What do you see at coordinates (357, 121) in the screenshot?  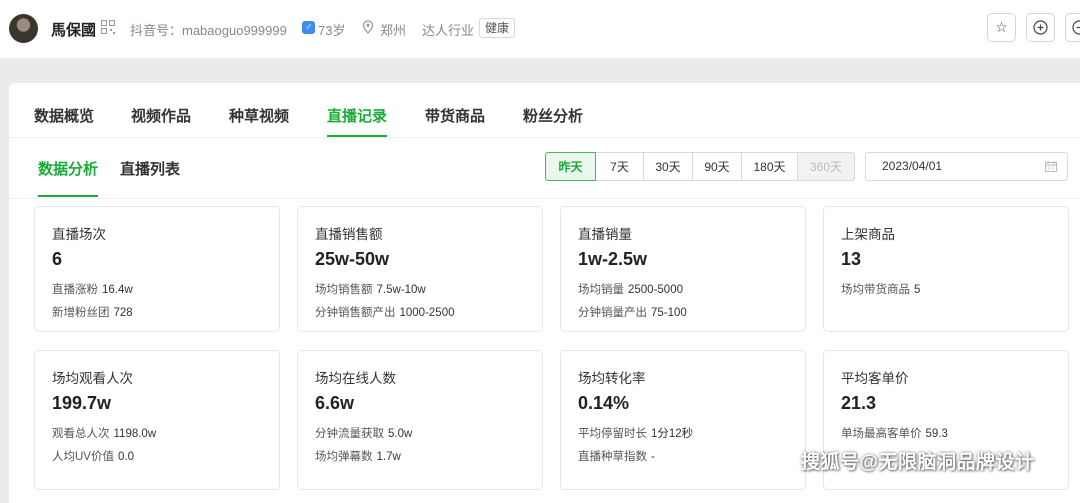 I see `tab-live-records: 直播记录` at bounding box center [357, 121].